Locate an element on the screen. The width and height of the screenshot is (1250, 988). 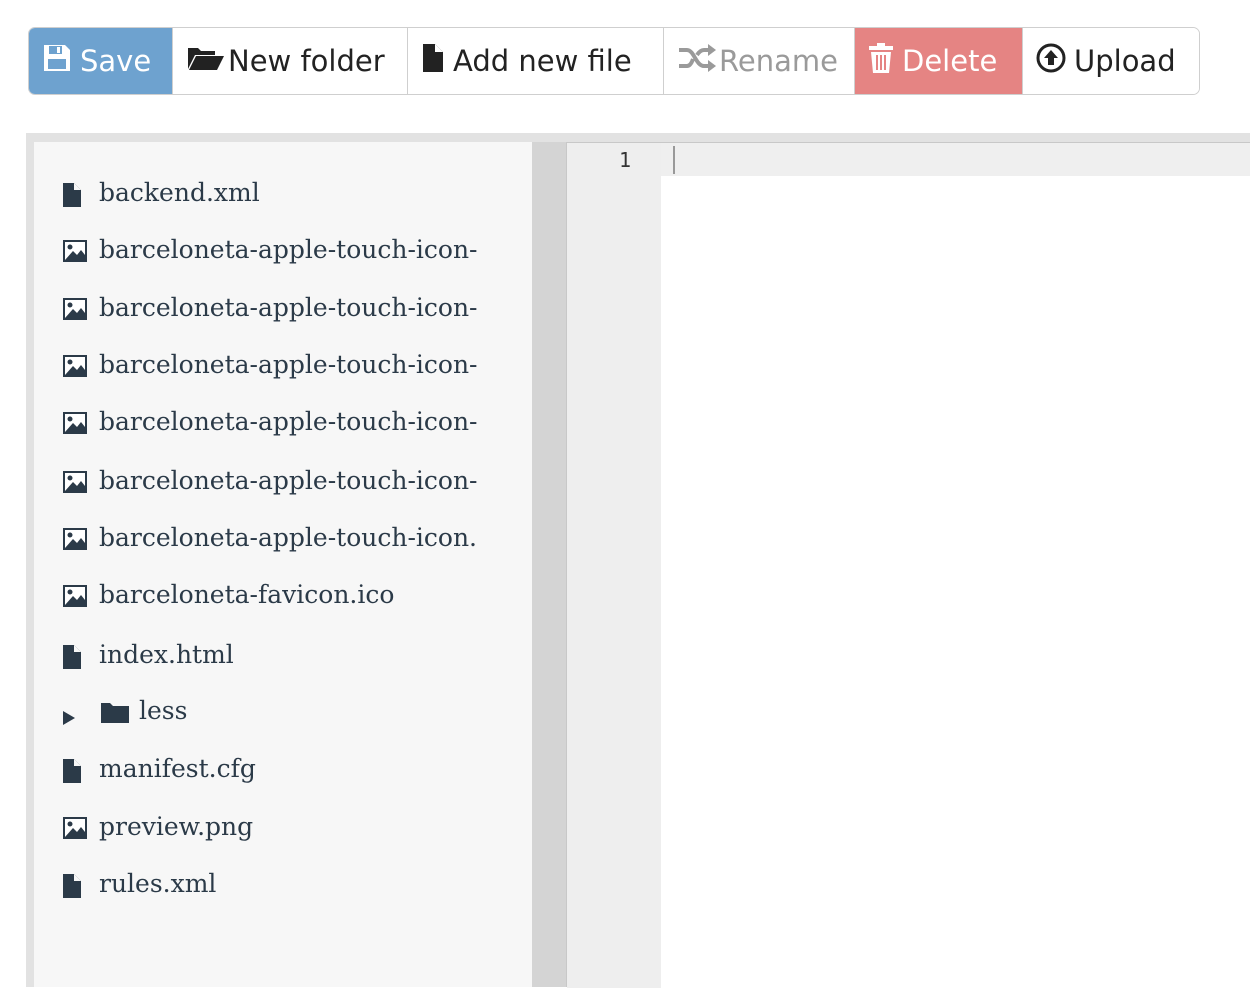
tree-item-rules-xml: rules.xml is located at coordinates (283, 885).